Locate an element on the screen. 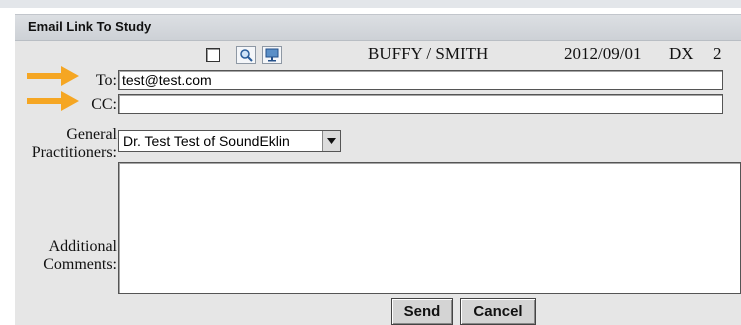 This screenshot has width=741, height=325. gp-select: Dr. Test Test of SoundEklin is located at coordinates (229, 141).